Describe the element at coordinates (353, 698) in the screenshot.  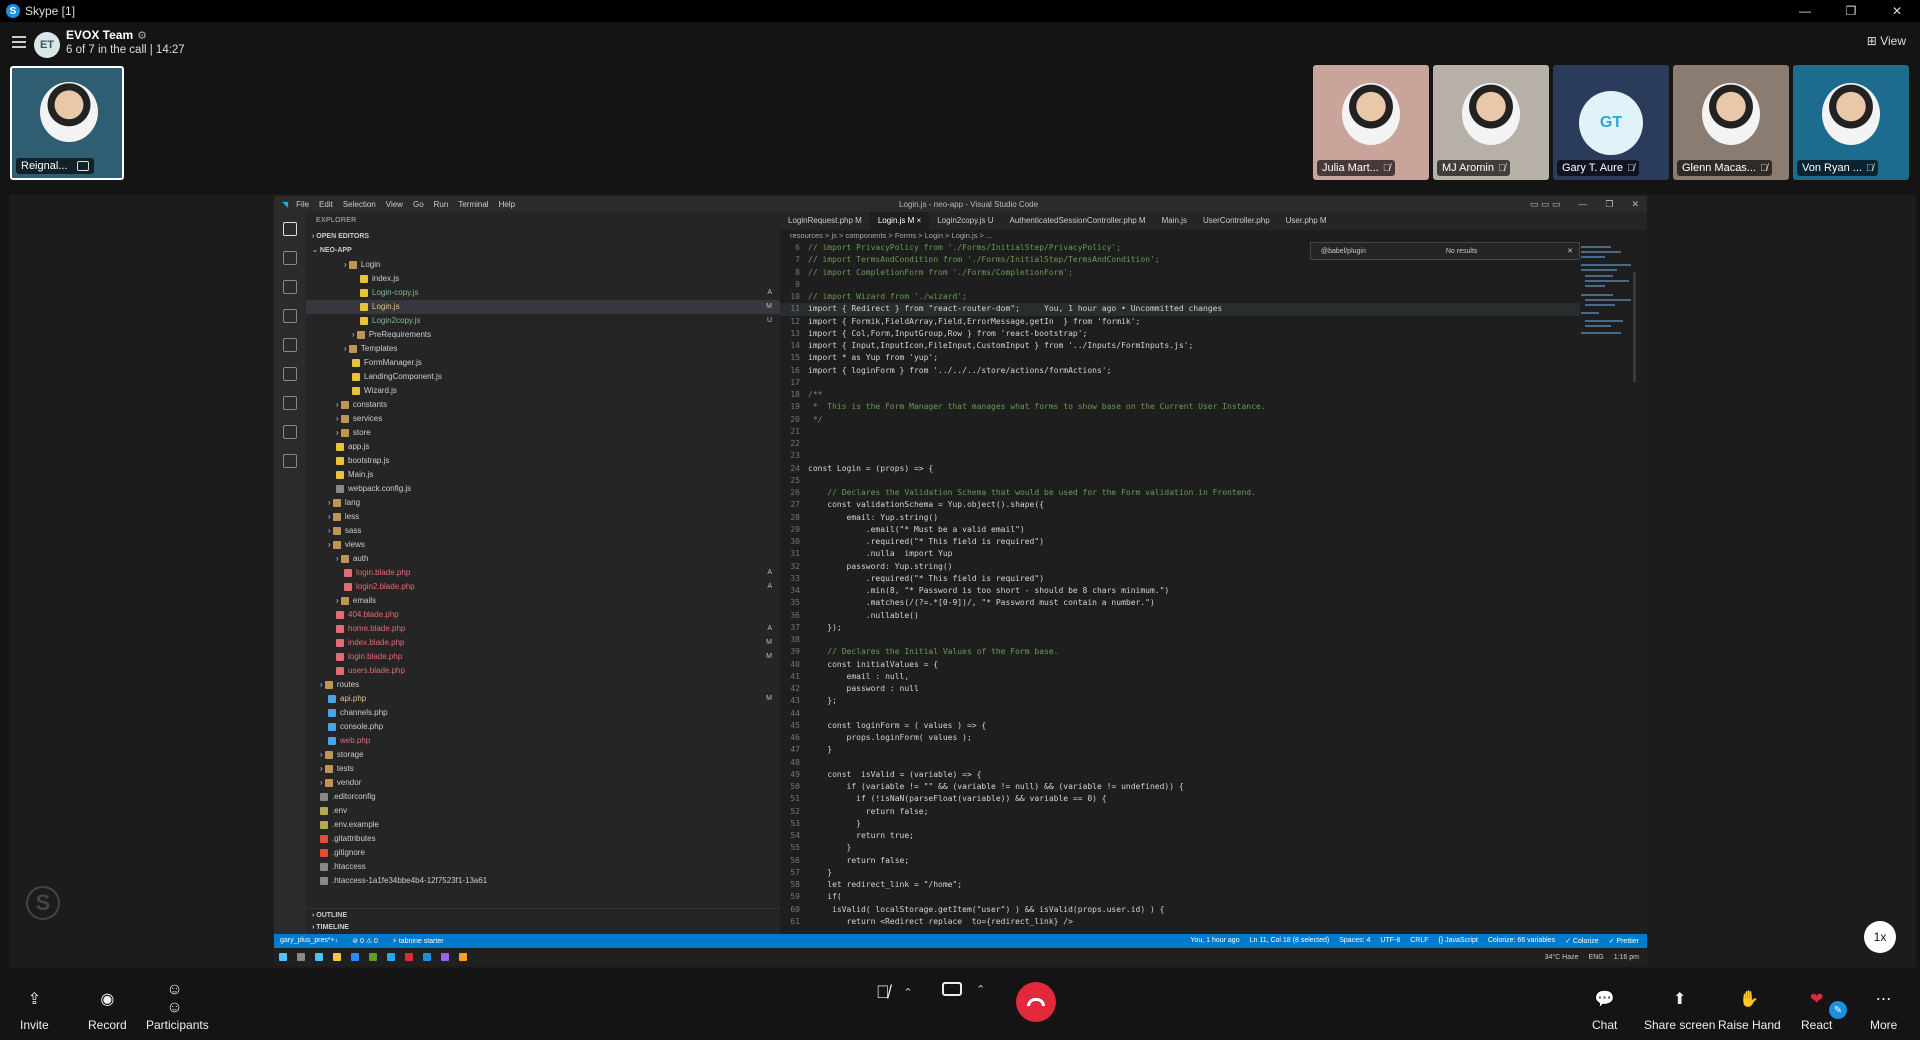
I see `explorer-item-name: api.php` at that location.